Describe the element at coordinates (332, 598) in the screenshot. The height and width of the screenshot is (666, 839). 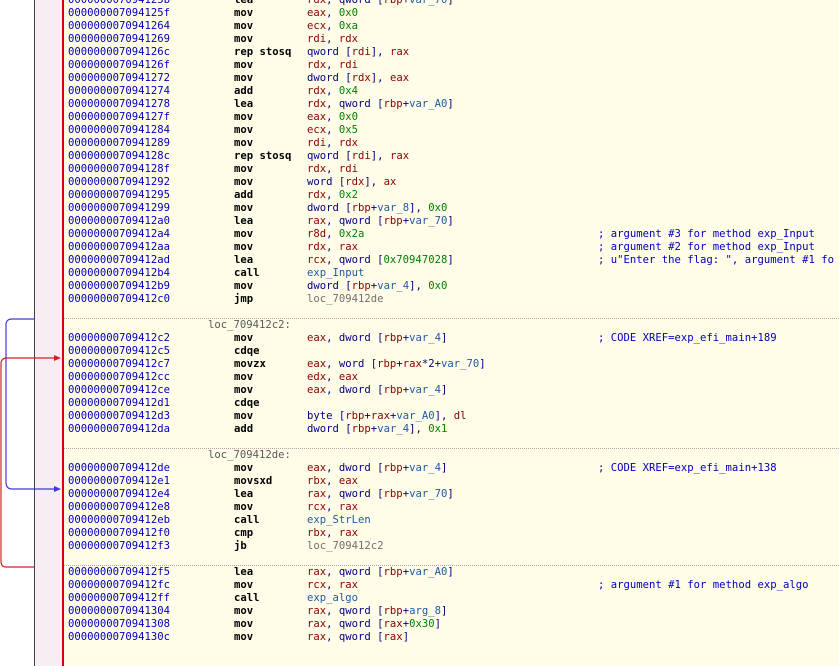
I see `symbol-ref: exp_algo` at that location.